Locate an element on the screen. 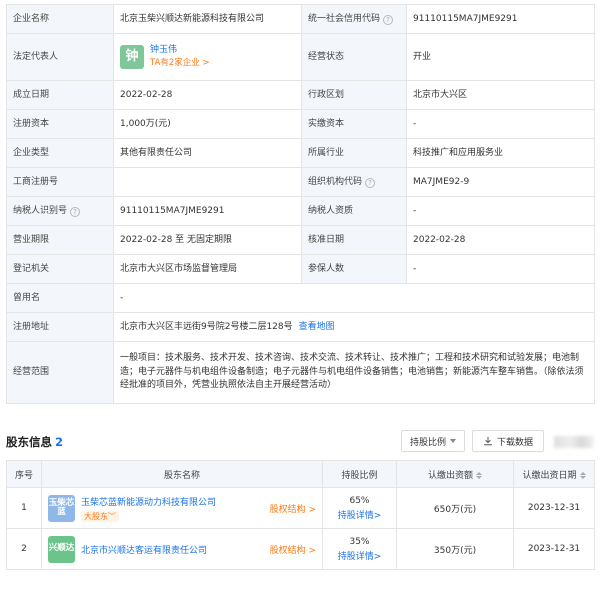 The height and width of the screenshot is (597, 600). download-button: 下载数据 is located at coordinates (508, 441).